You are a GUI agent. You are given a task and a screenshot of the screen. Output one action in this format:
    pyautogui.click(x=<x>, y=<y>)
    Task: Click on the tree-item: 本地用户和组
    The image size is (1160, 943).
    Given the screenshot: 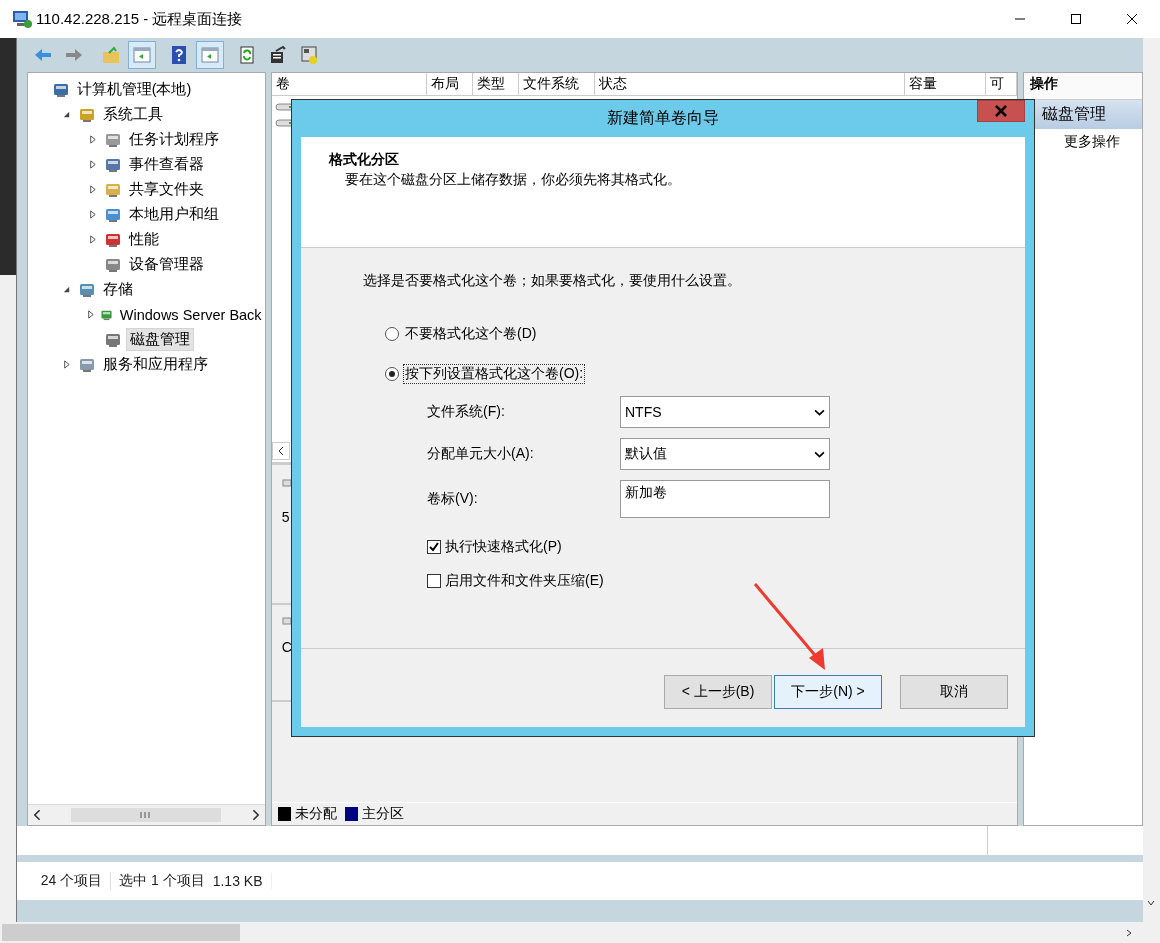 What is the action you would take?
    pyautogui.click(x=173, y=214)
    